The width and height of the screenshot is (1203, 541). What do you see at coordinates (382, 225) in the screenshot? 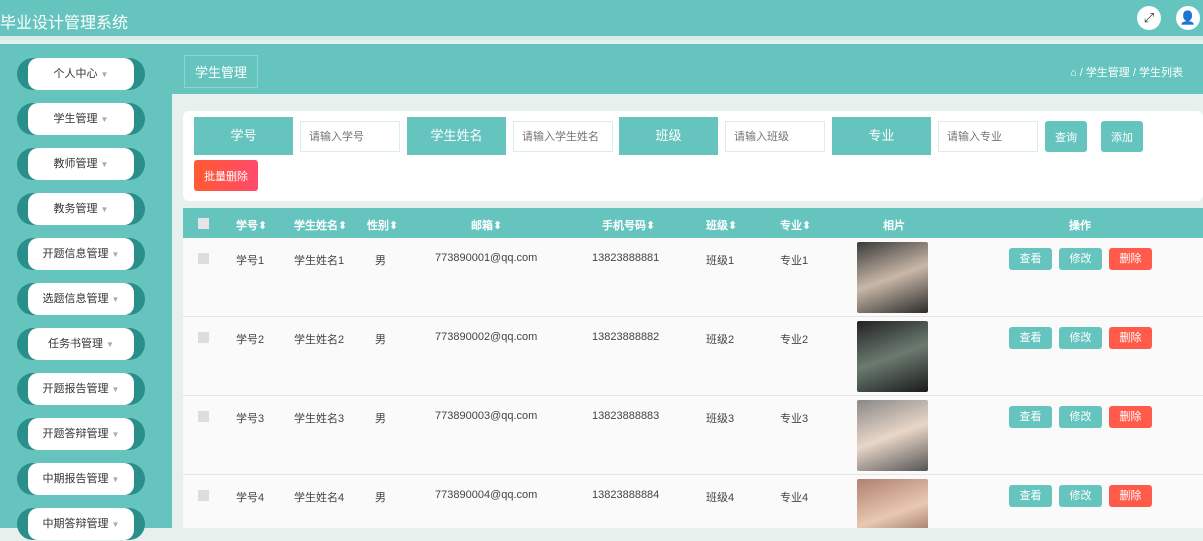
I see `col-header: 性别⬍` at bounding box center [382, 225].